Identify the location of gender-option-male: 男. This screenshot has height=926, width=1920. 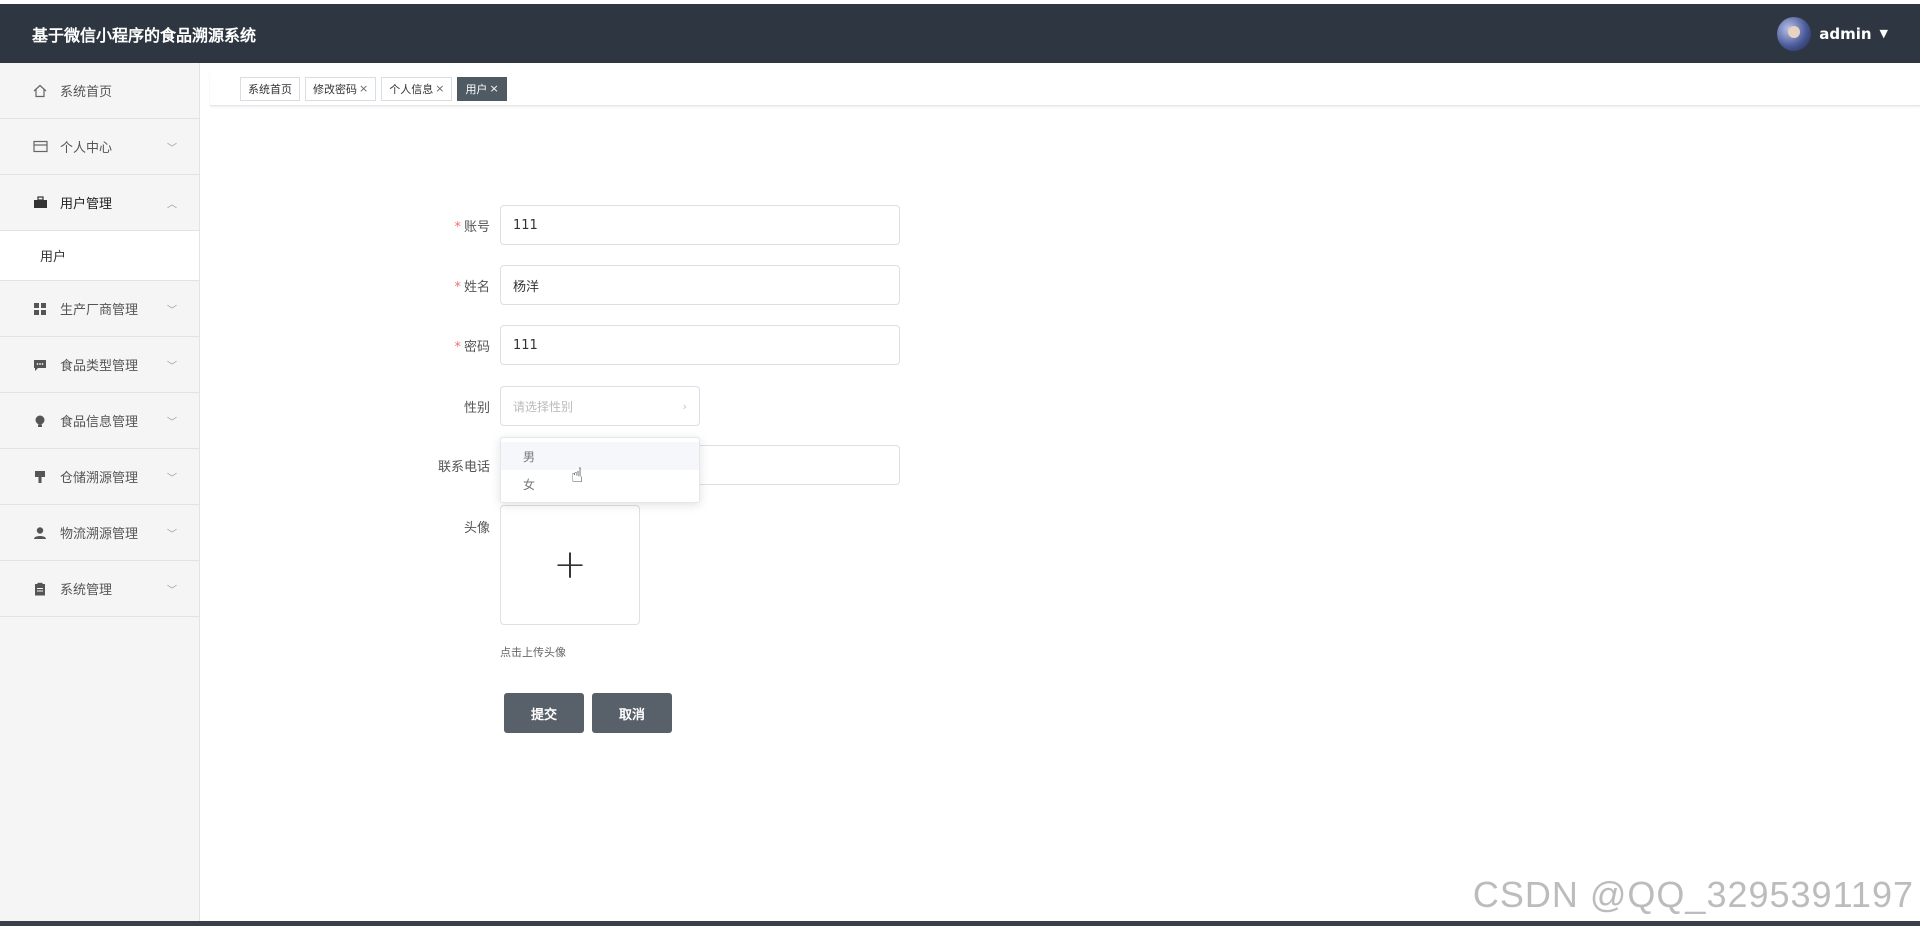
(600, 456).